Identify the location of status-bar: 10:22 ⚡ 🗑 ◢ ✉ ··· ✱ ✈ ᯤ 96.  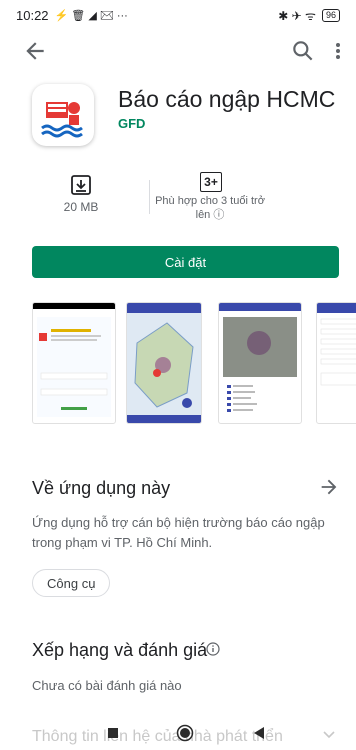
(178, 15).